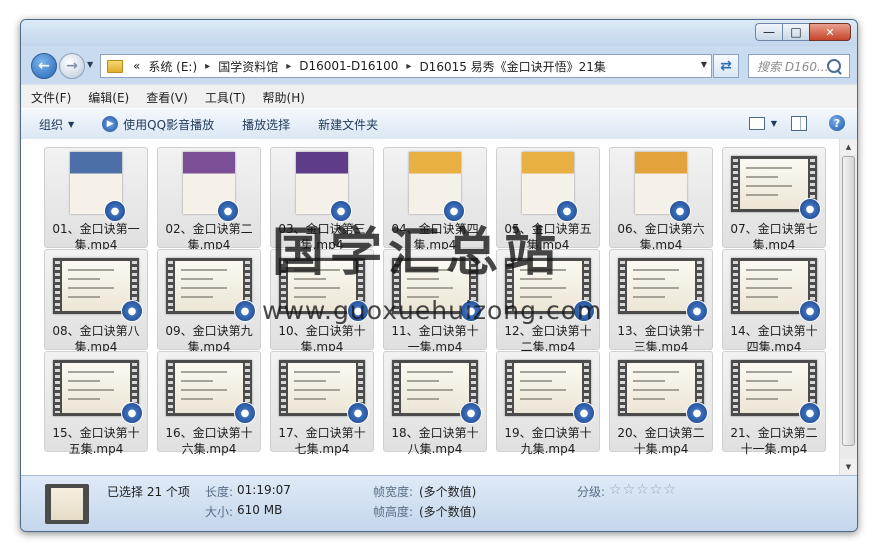 This screenshot has height=552, width=878. I want to click on selection-count: 已选择 21 个项, so click(148, 492).